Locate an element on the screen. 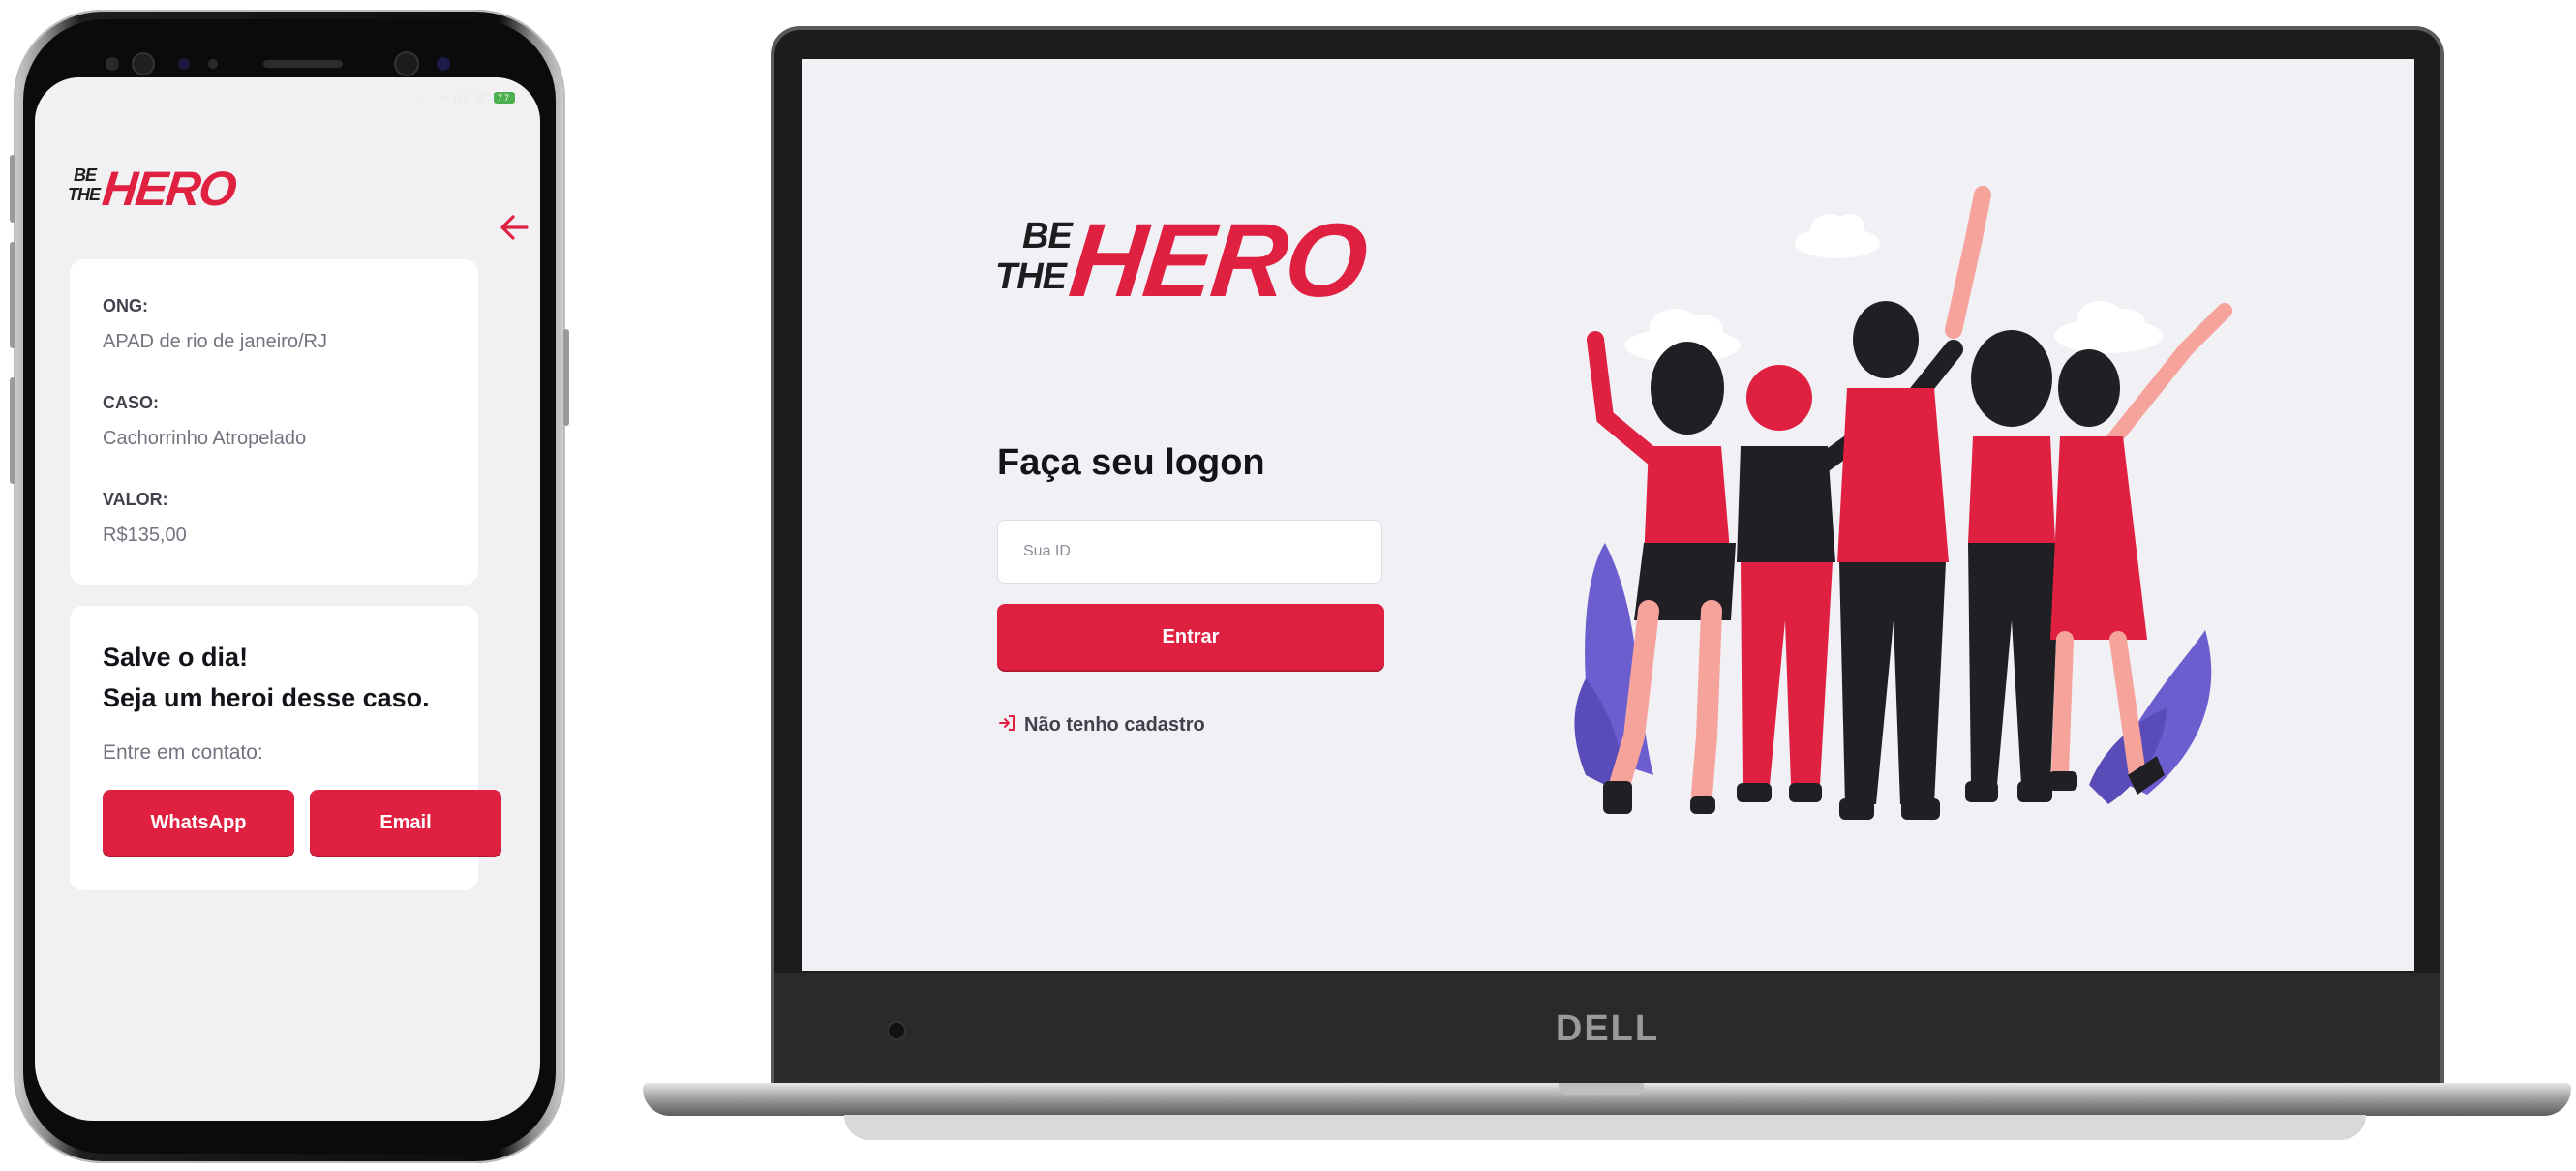 This screenshot has height=1171, width=2576. ong-label: ONG: is located at coordinates (125, 305).